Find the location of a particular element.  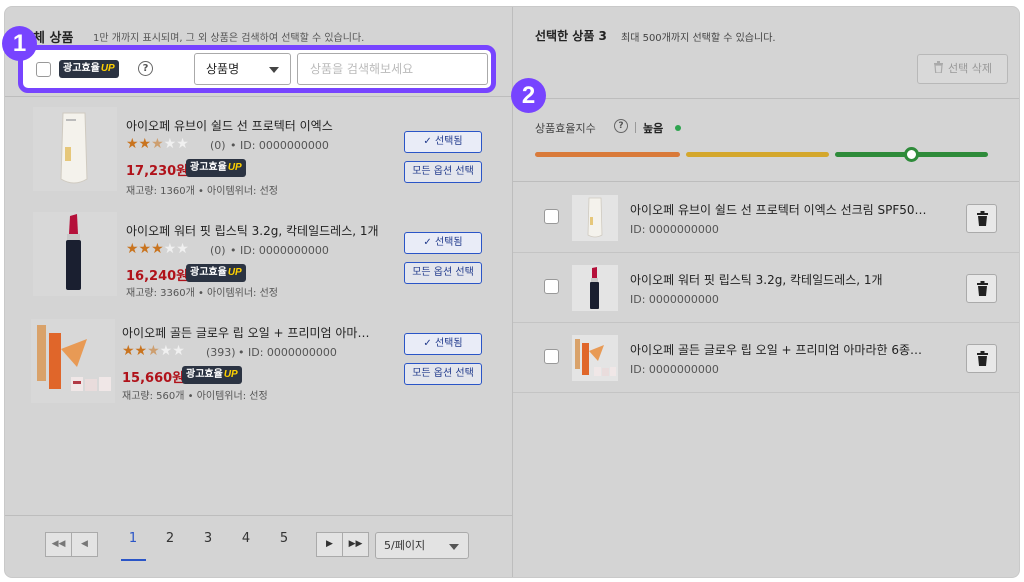

step-2-callout: 2 is located at coordinates (528, 95).